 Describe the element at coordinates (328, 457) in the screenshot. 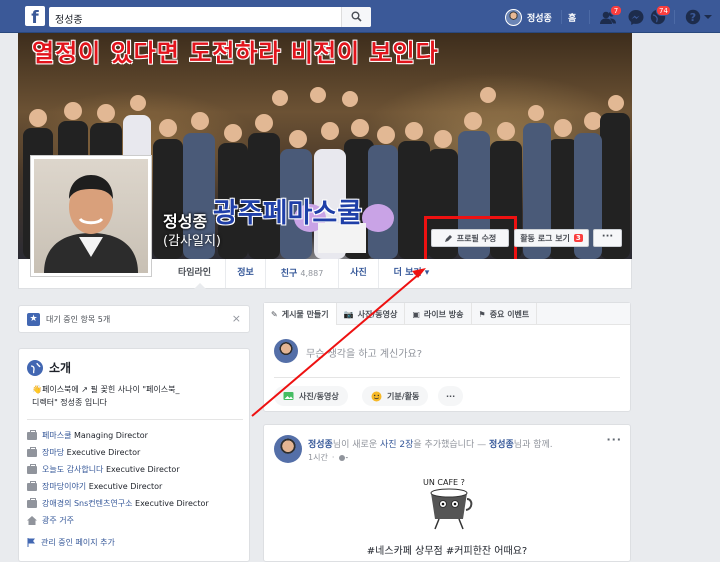

I see `post-timestamp: 1시간 ·` at that location.